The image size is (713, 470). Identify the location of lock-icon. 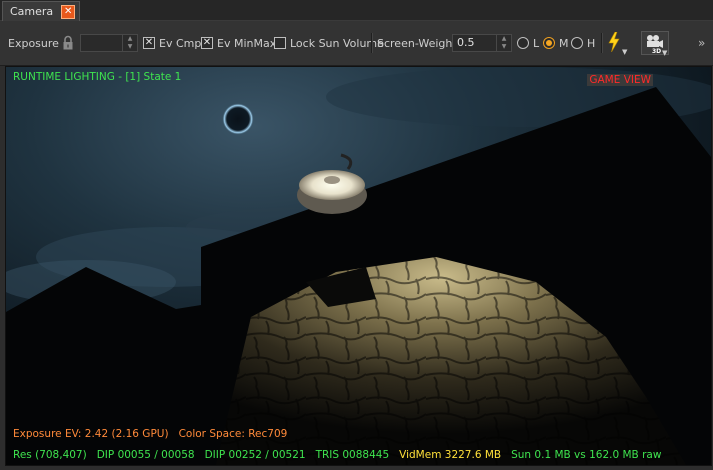
(68, 43).